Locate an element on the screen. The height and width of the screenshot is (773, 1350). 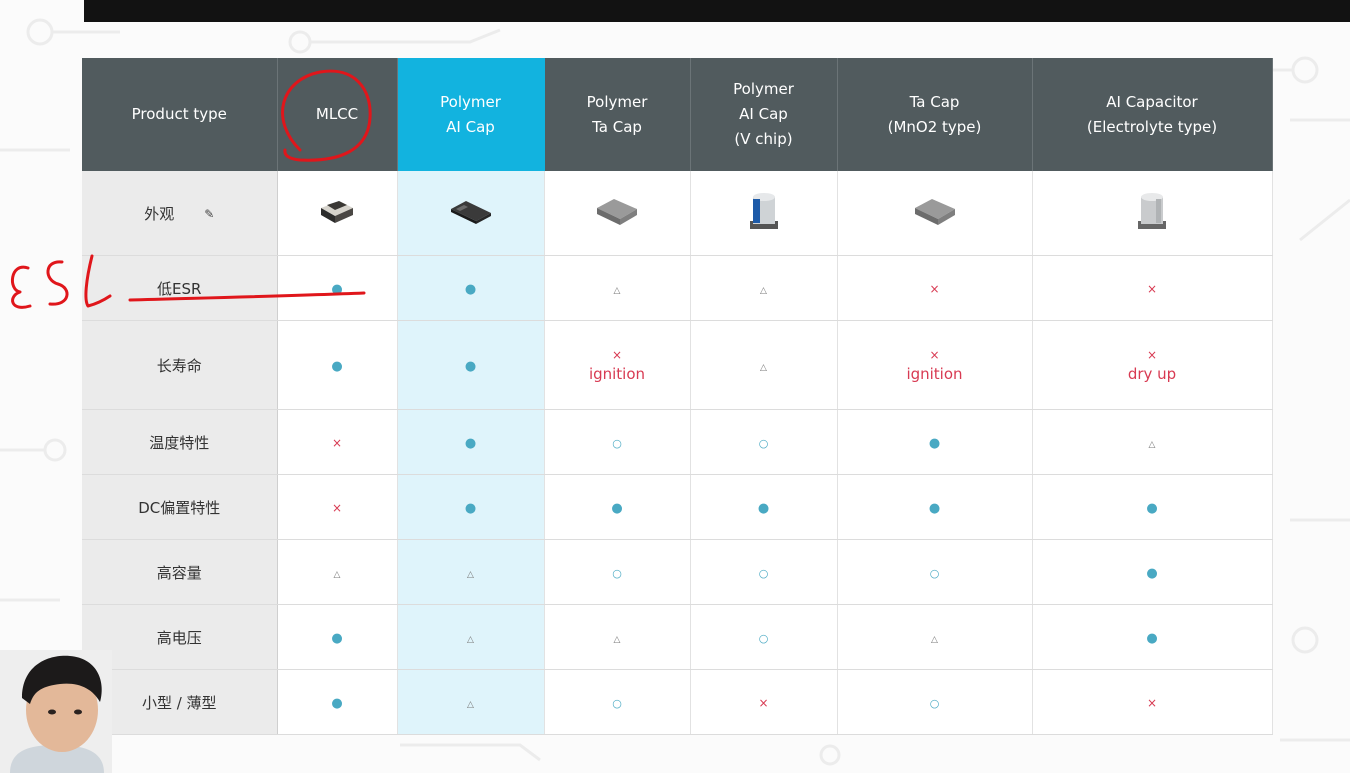
polymer-ta-chip-icon is located at coordinates (617, 212).